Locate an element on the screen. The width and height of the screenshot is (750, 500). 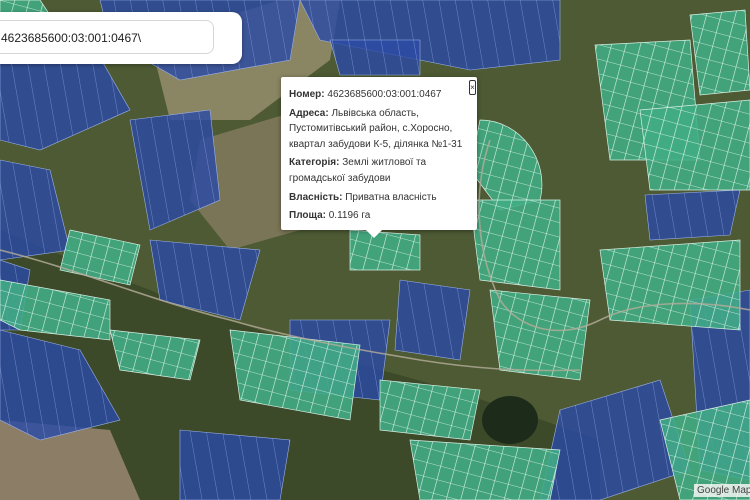
close-icon: × is located at coordinates (472, 87).